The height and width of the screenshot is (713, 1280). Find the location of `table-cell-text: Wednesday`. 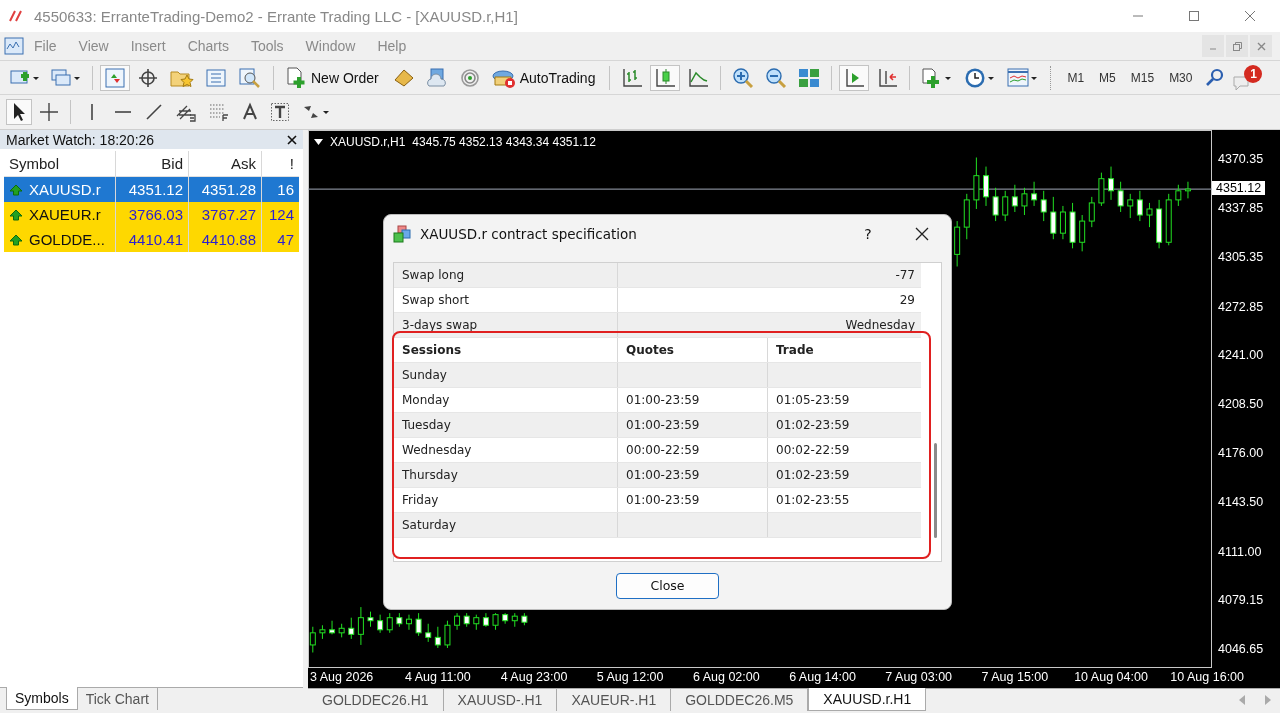

table-cell-text: Wednesday is located at coordinates (880, 325).